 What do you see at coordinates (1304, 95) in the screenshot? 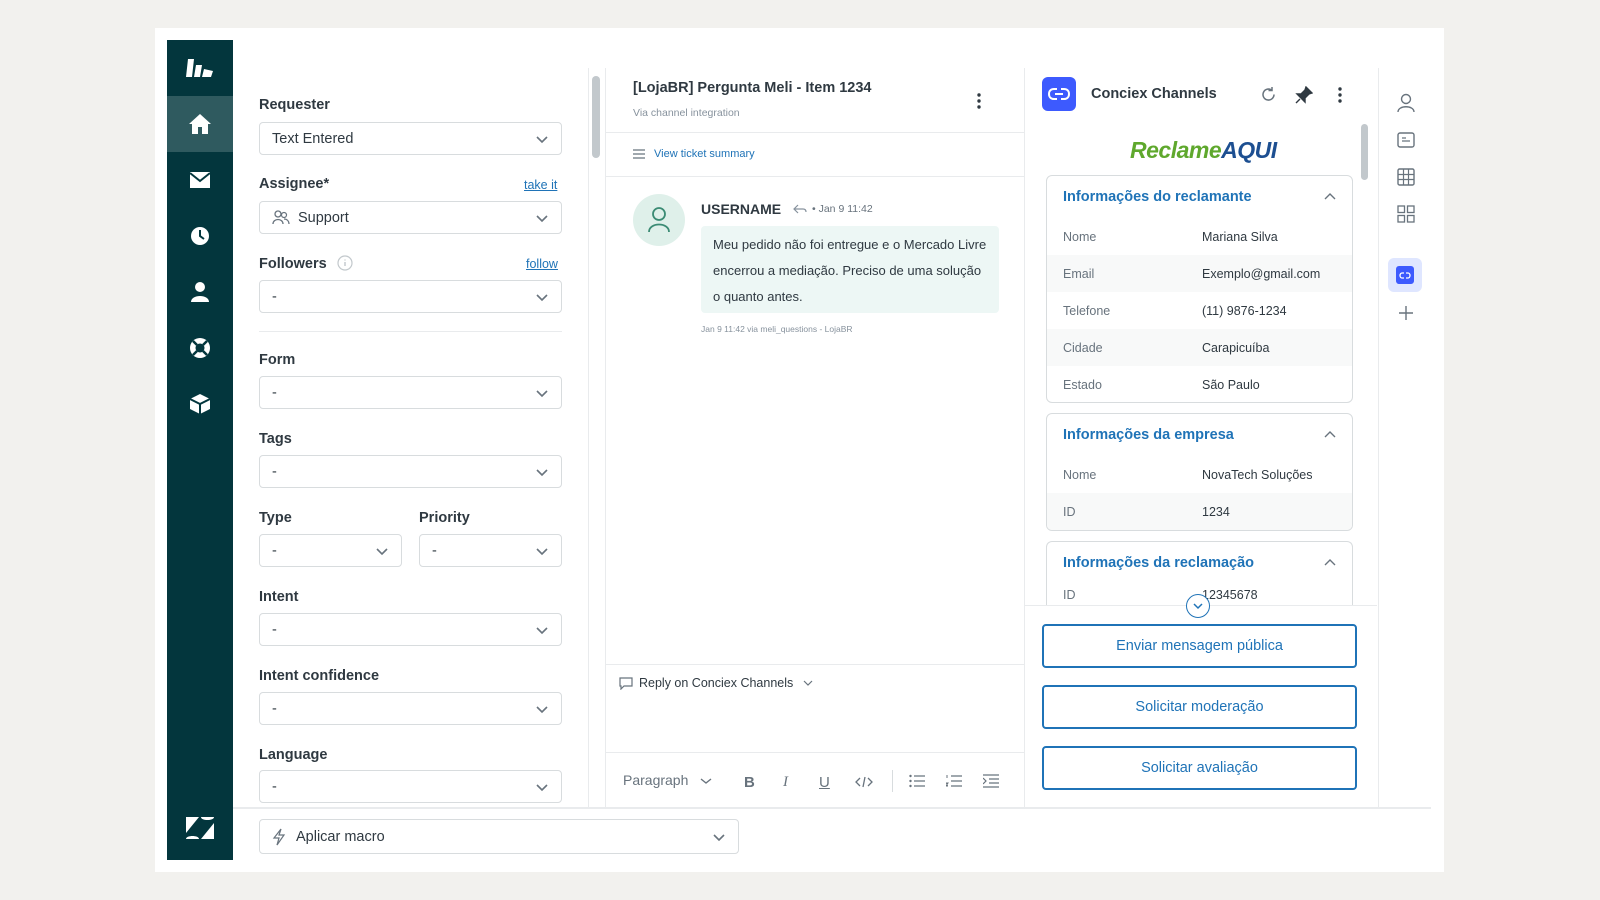
I see `pin-icon` at bounding box center [1304, 95].